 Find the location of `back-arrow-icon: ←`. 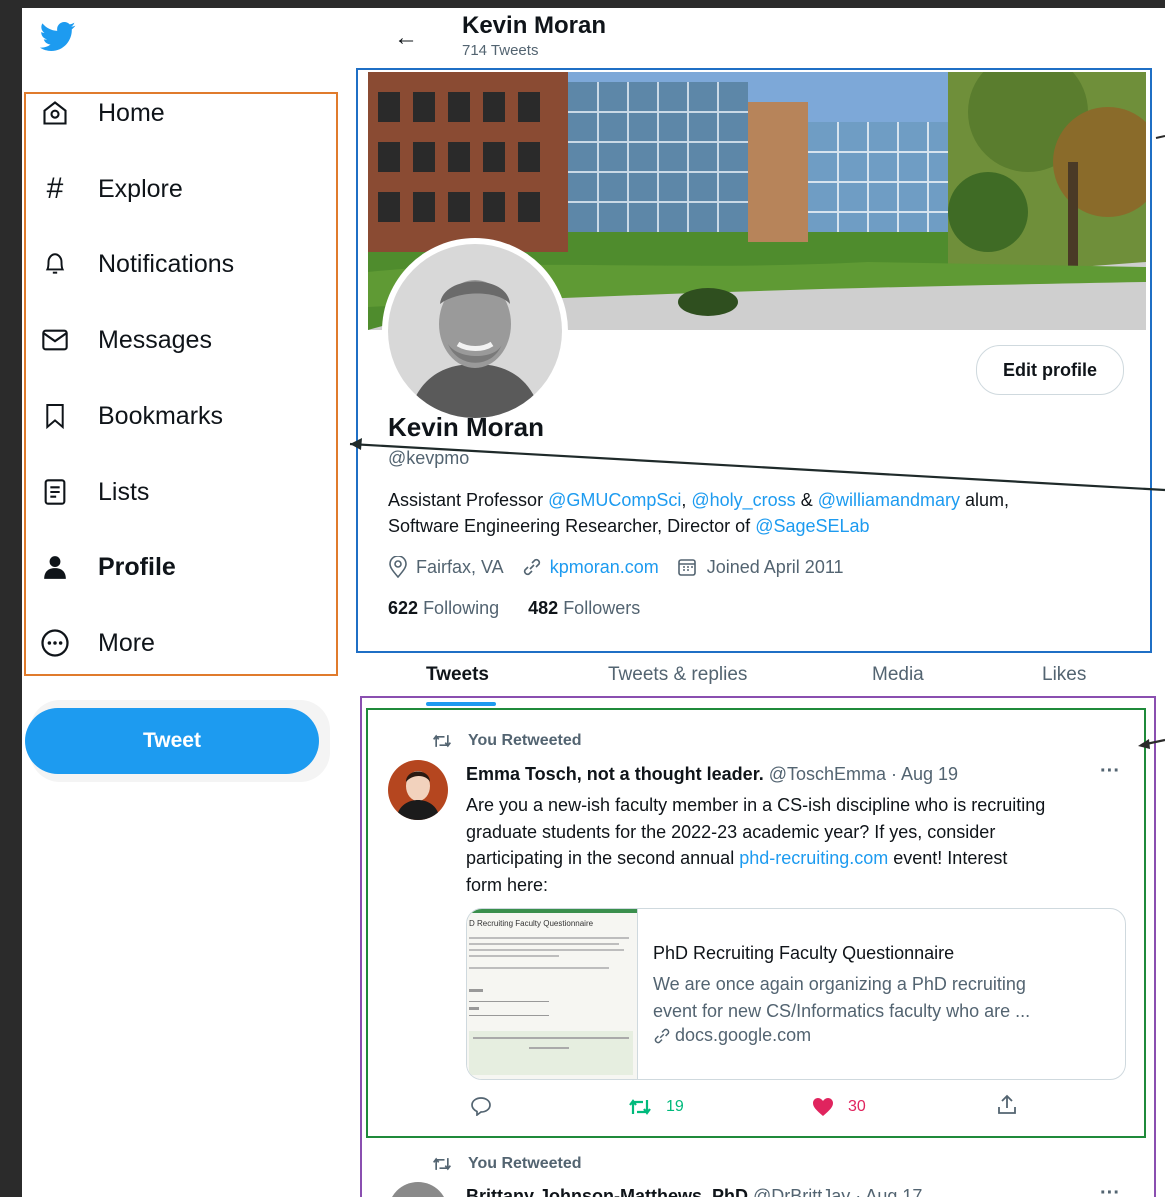

back-arrow-icon: ← is located at coordinates (406, 38).